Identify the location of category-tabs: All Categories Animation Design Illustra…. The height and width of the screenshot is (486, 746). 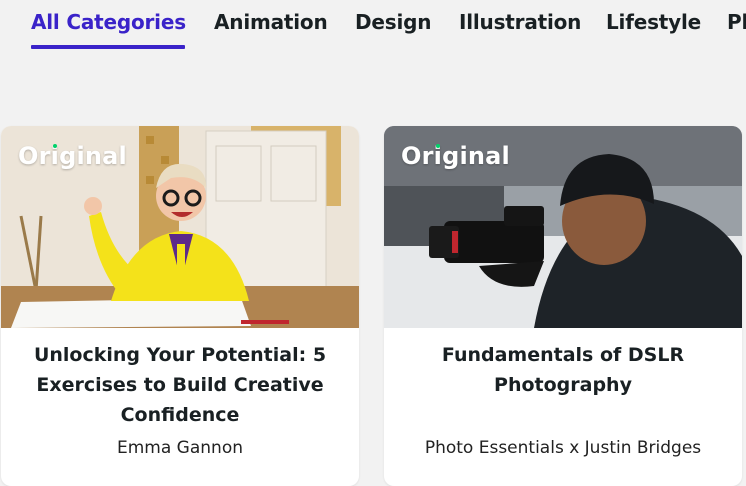
(373, 28).